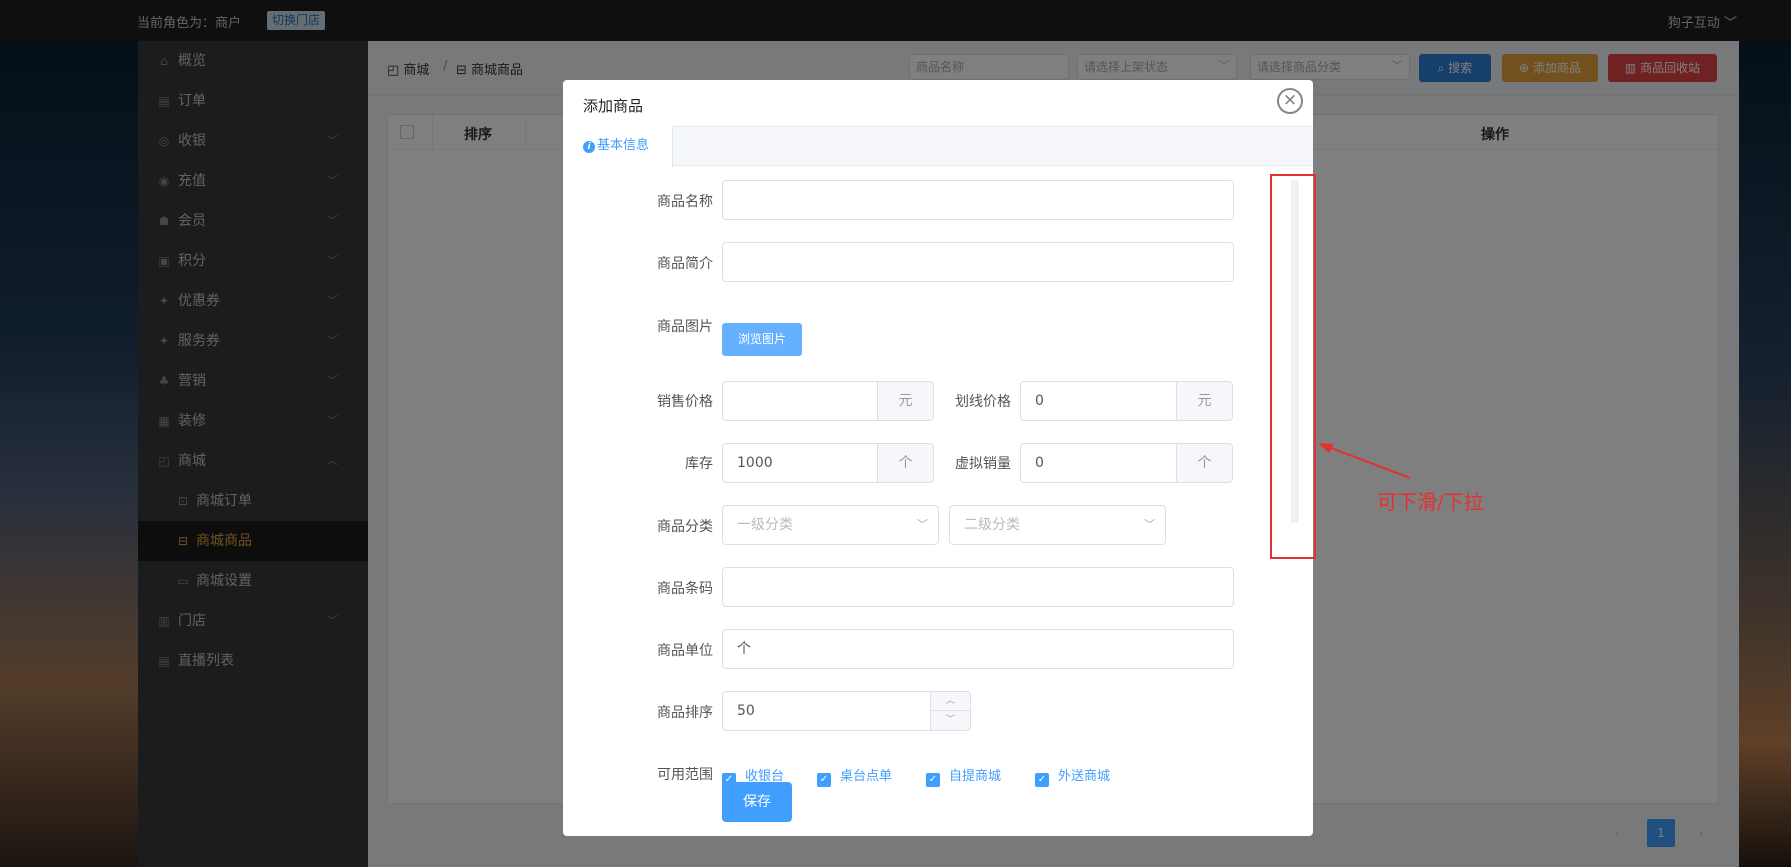 This screenshot has height=867, width=1791. I want to click on price-unit-suffix: 元, so click(905, 401).